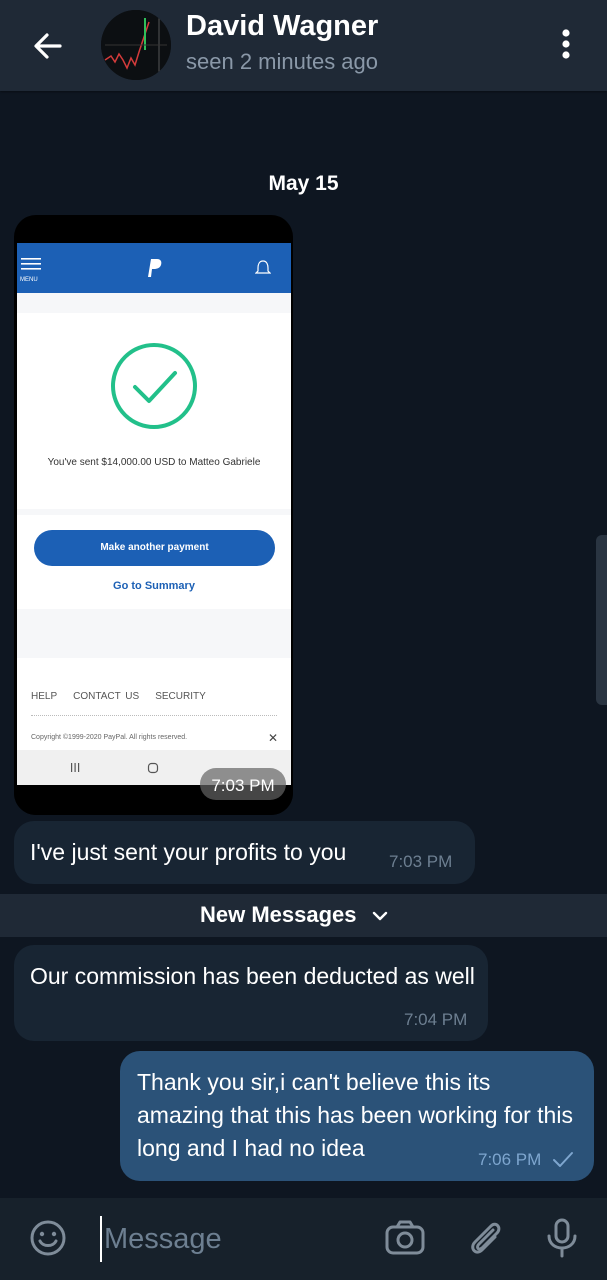 This screenshot has height=1280, width=607. Describe the element at coordinates (485, 1238) in the screenshot. I see `attach-icon` at that location.